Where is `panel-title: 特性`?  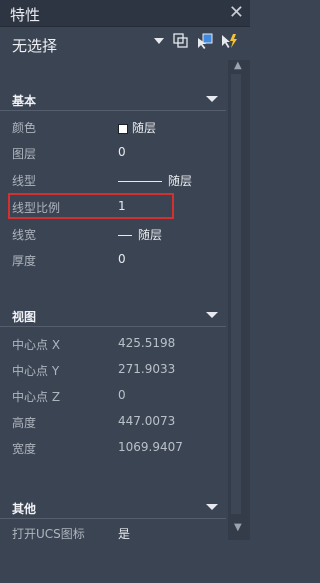
panel-title: 特性 is located at coordinates (25, 15).